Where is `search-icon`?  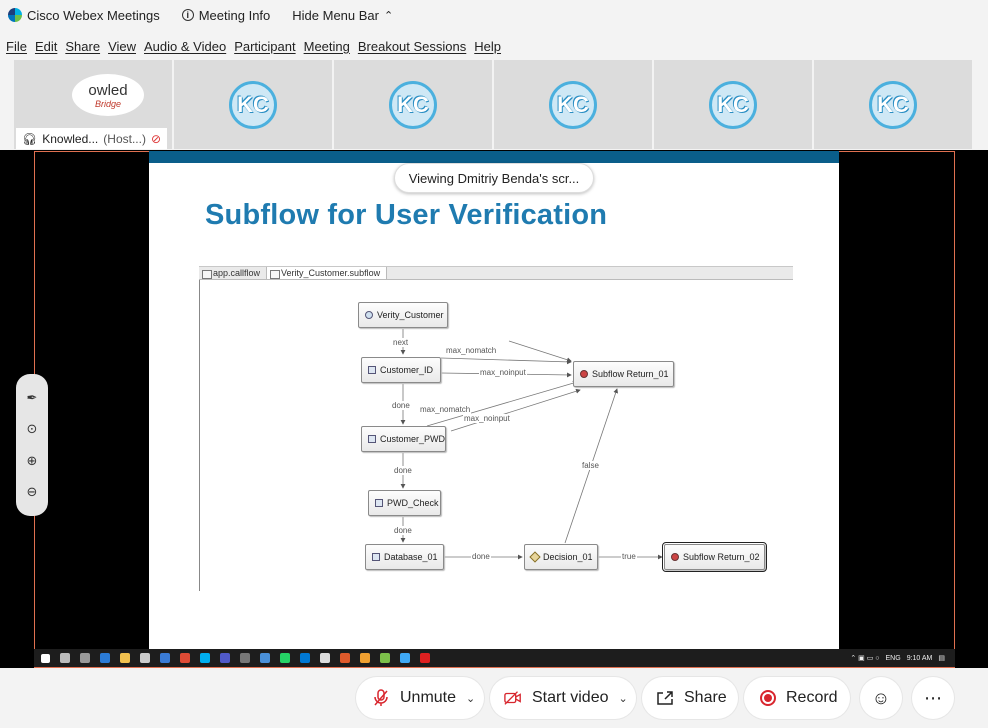 search-icon is located at coordinates (65, 658).